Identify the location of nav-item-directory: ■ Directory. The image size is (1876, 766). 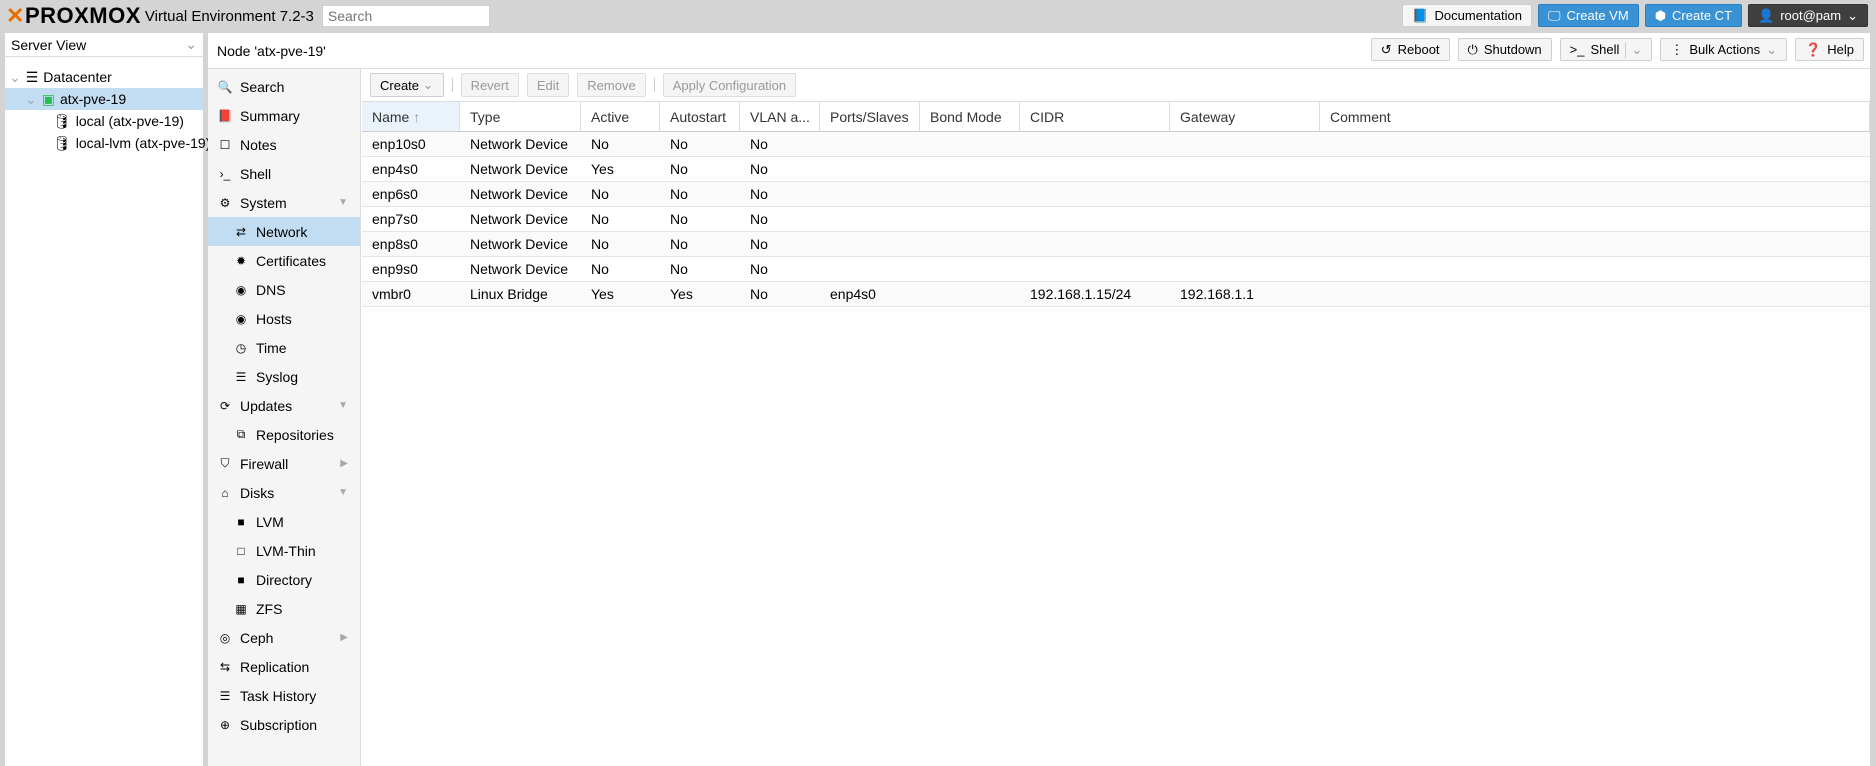
(284, 579).